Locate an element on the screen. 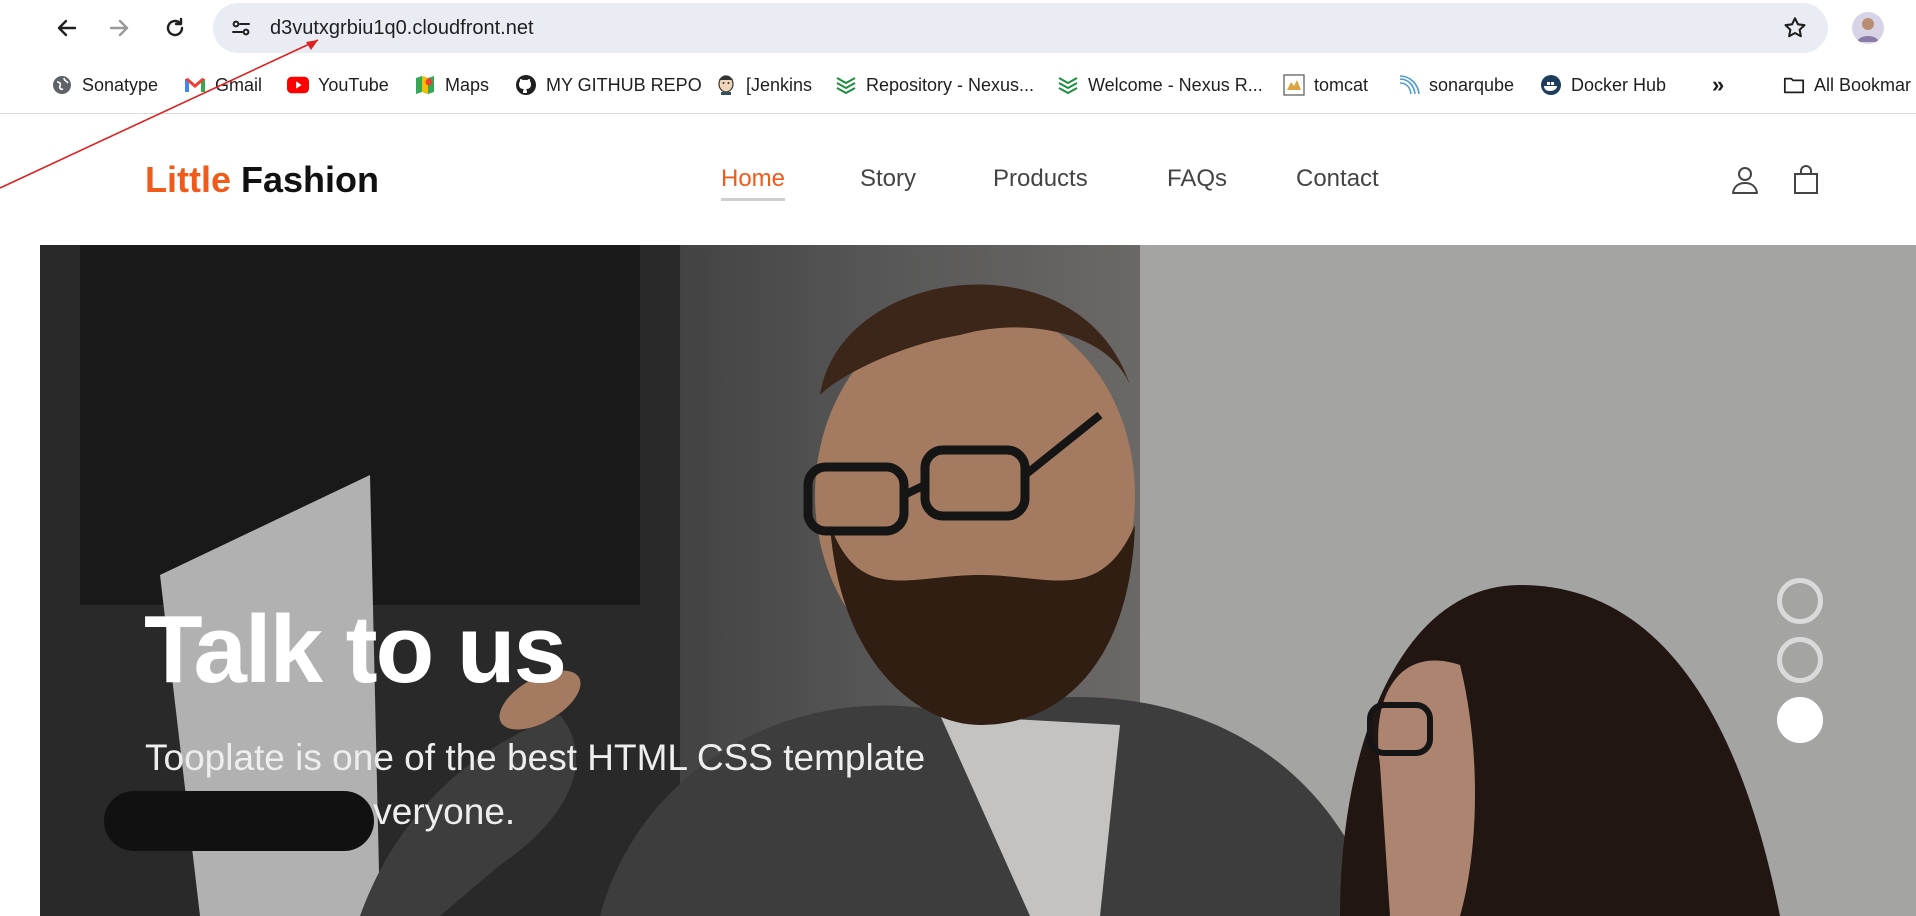  forward-icon is located at coordinates (119, 28).